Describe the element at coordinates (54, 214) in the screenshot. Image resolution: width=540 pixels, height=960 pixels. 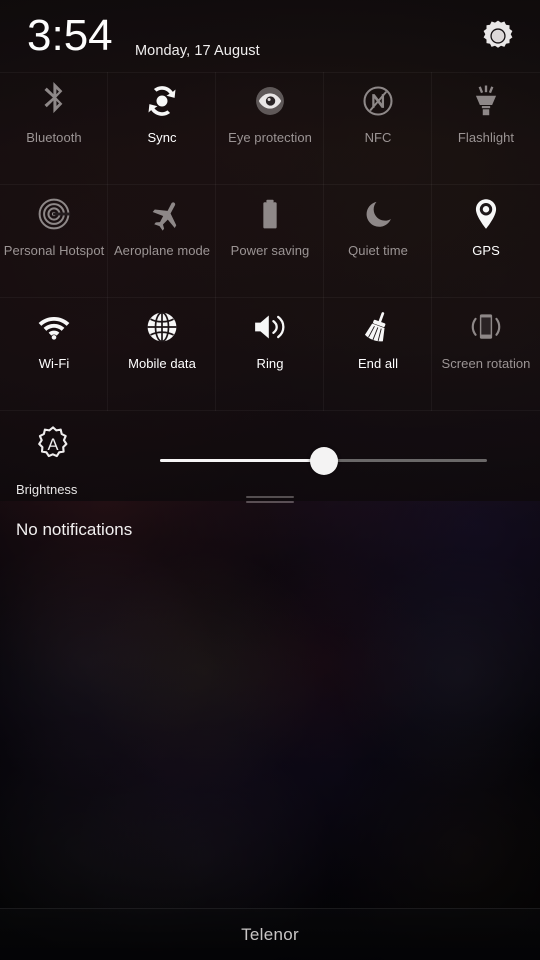
I see `hotspot-icon` at that location.